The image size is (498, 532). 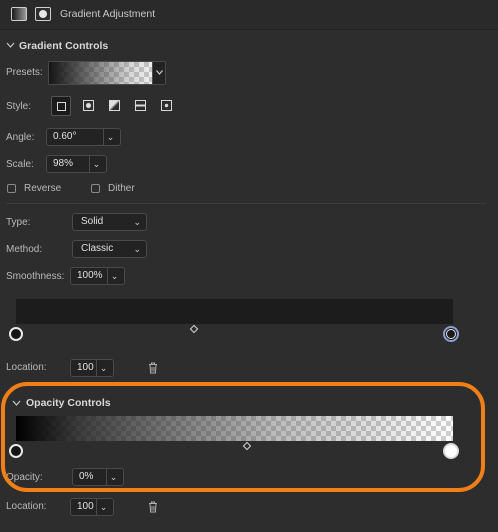 What do you see at coordinates (85, 506) in the screenshot?
I see `opacity-location-value: 100` at bounding box center [85, 506].